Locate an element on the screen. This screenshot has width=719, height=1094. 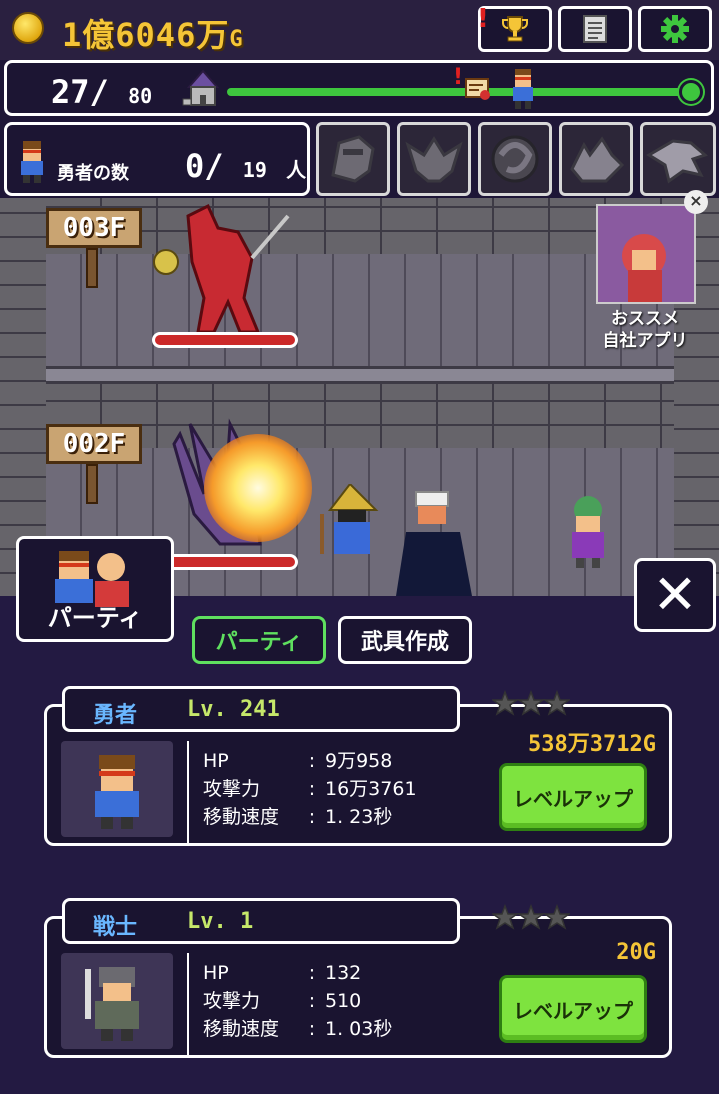
explosion-effect is located at coordinates (258, 488).